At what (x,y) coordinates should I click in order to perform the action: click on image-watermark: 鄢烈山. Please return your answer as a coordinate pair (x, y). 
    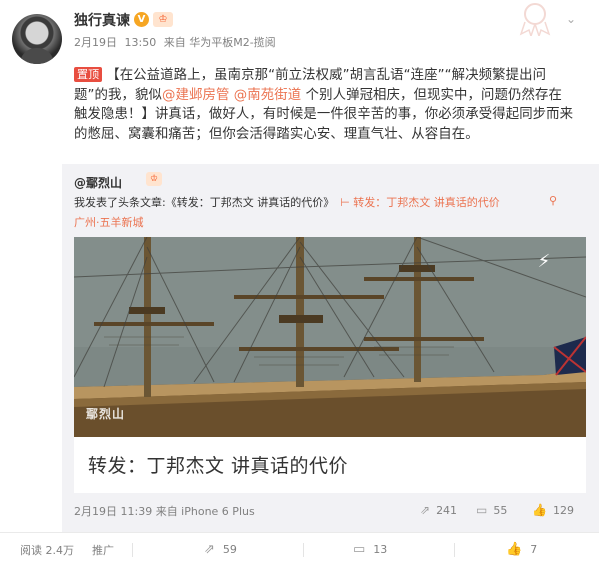
    Looking at the image, I should click on (106, 414).